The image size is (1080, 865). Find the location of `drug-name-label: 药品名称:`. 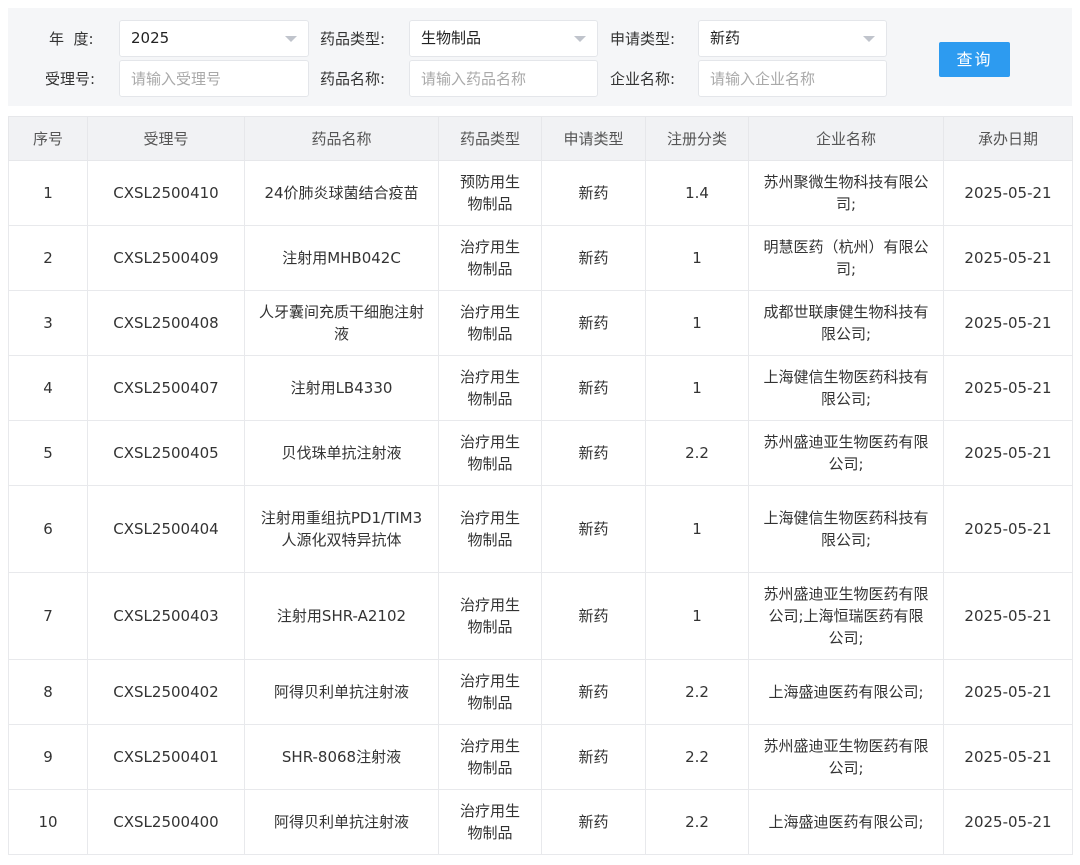

drug-name-label: 药品名称: is located at coordinates (353, 79).